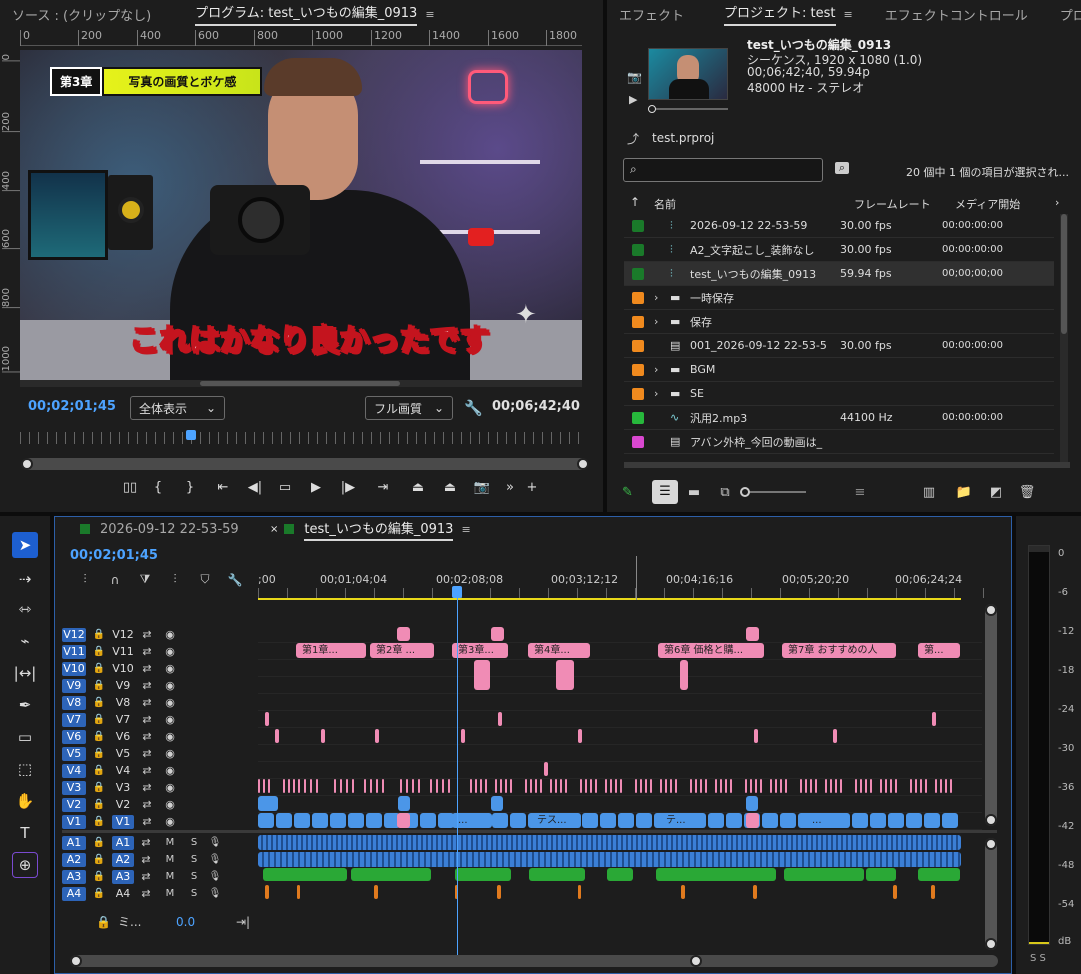  I want to click on linked-selection-icon: ⧩, so click(145, 579).